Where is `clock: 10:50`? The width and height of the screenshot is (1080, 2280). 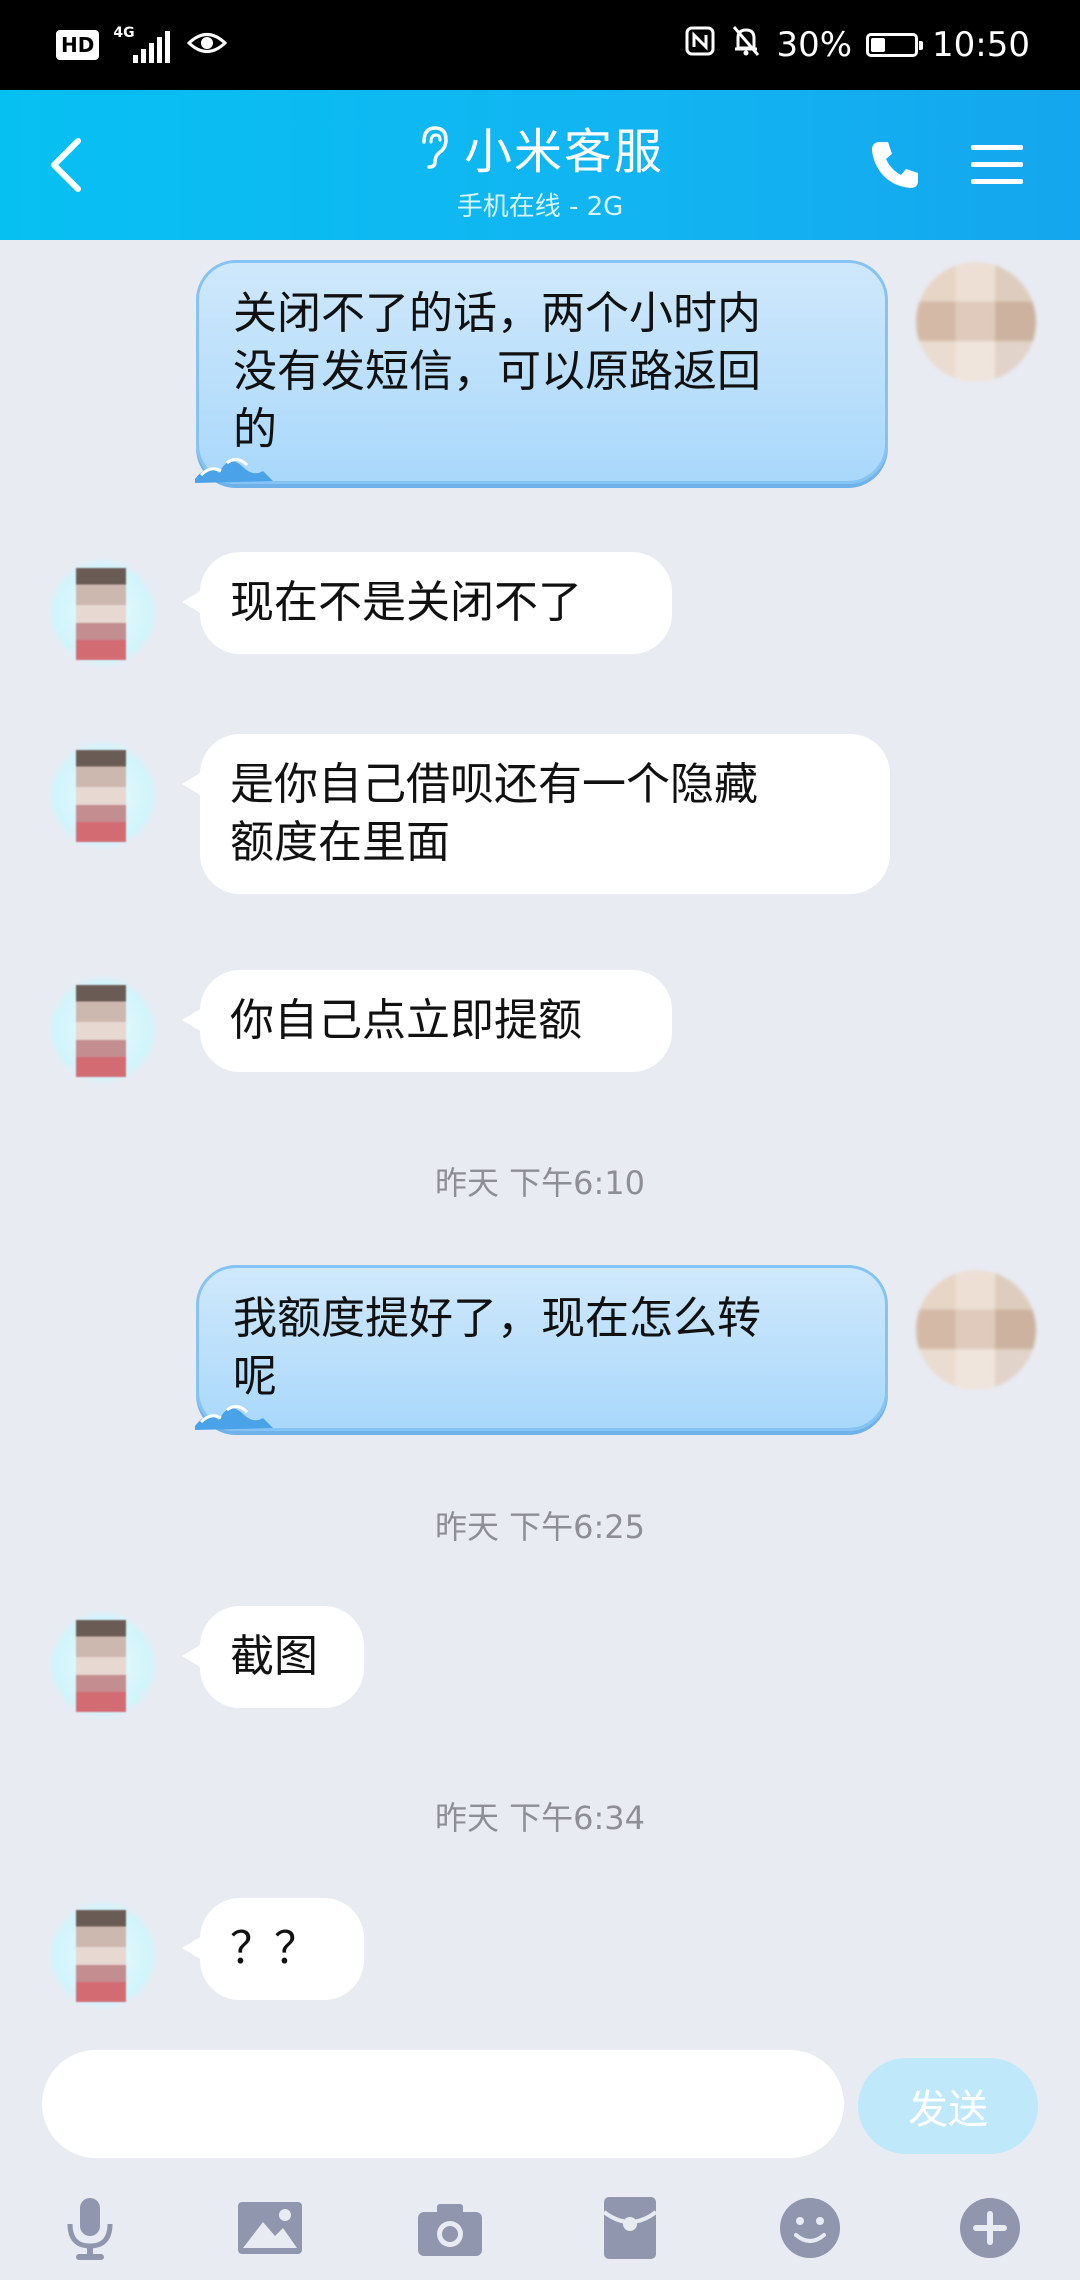 clock: 10:50 is located at coordinates (981, 45).